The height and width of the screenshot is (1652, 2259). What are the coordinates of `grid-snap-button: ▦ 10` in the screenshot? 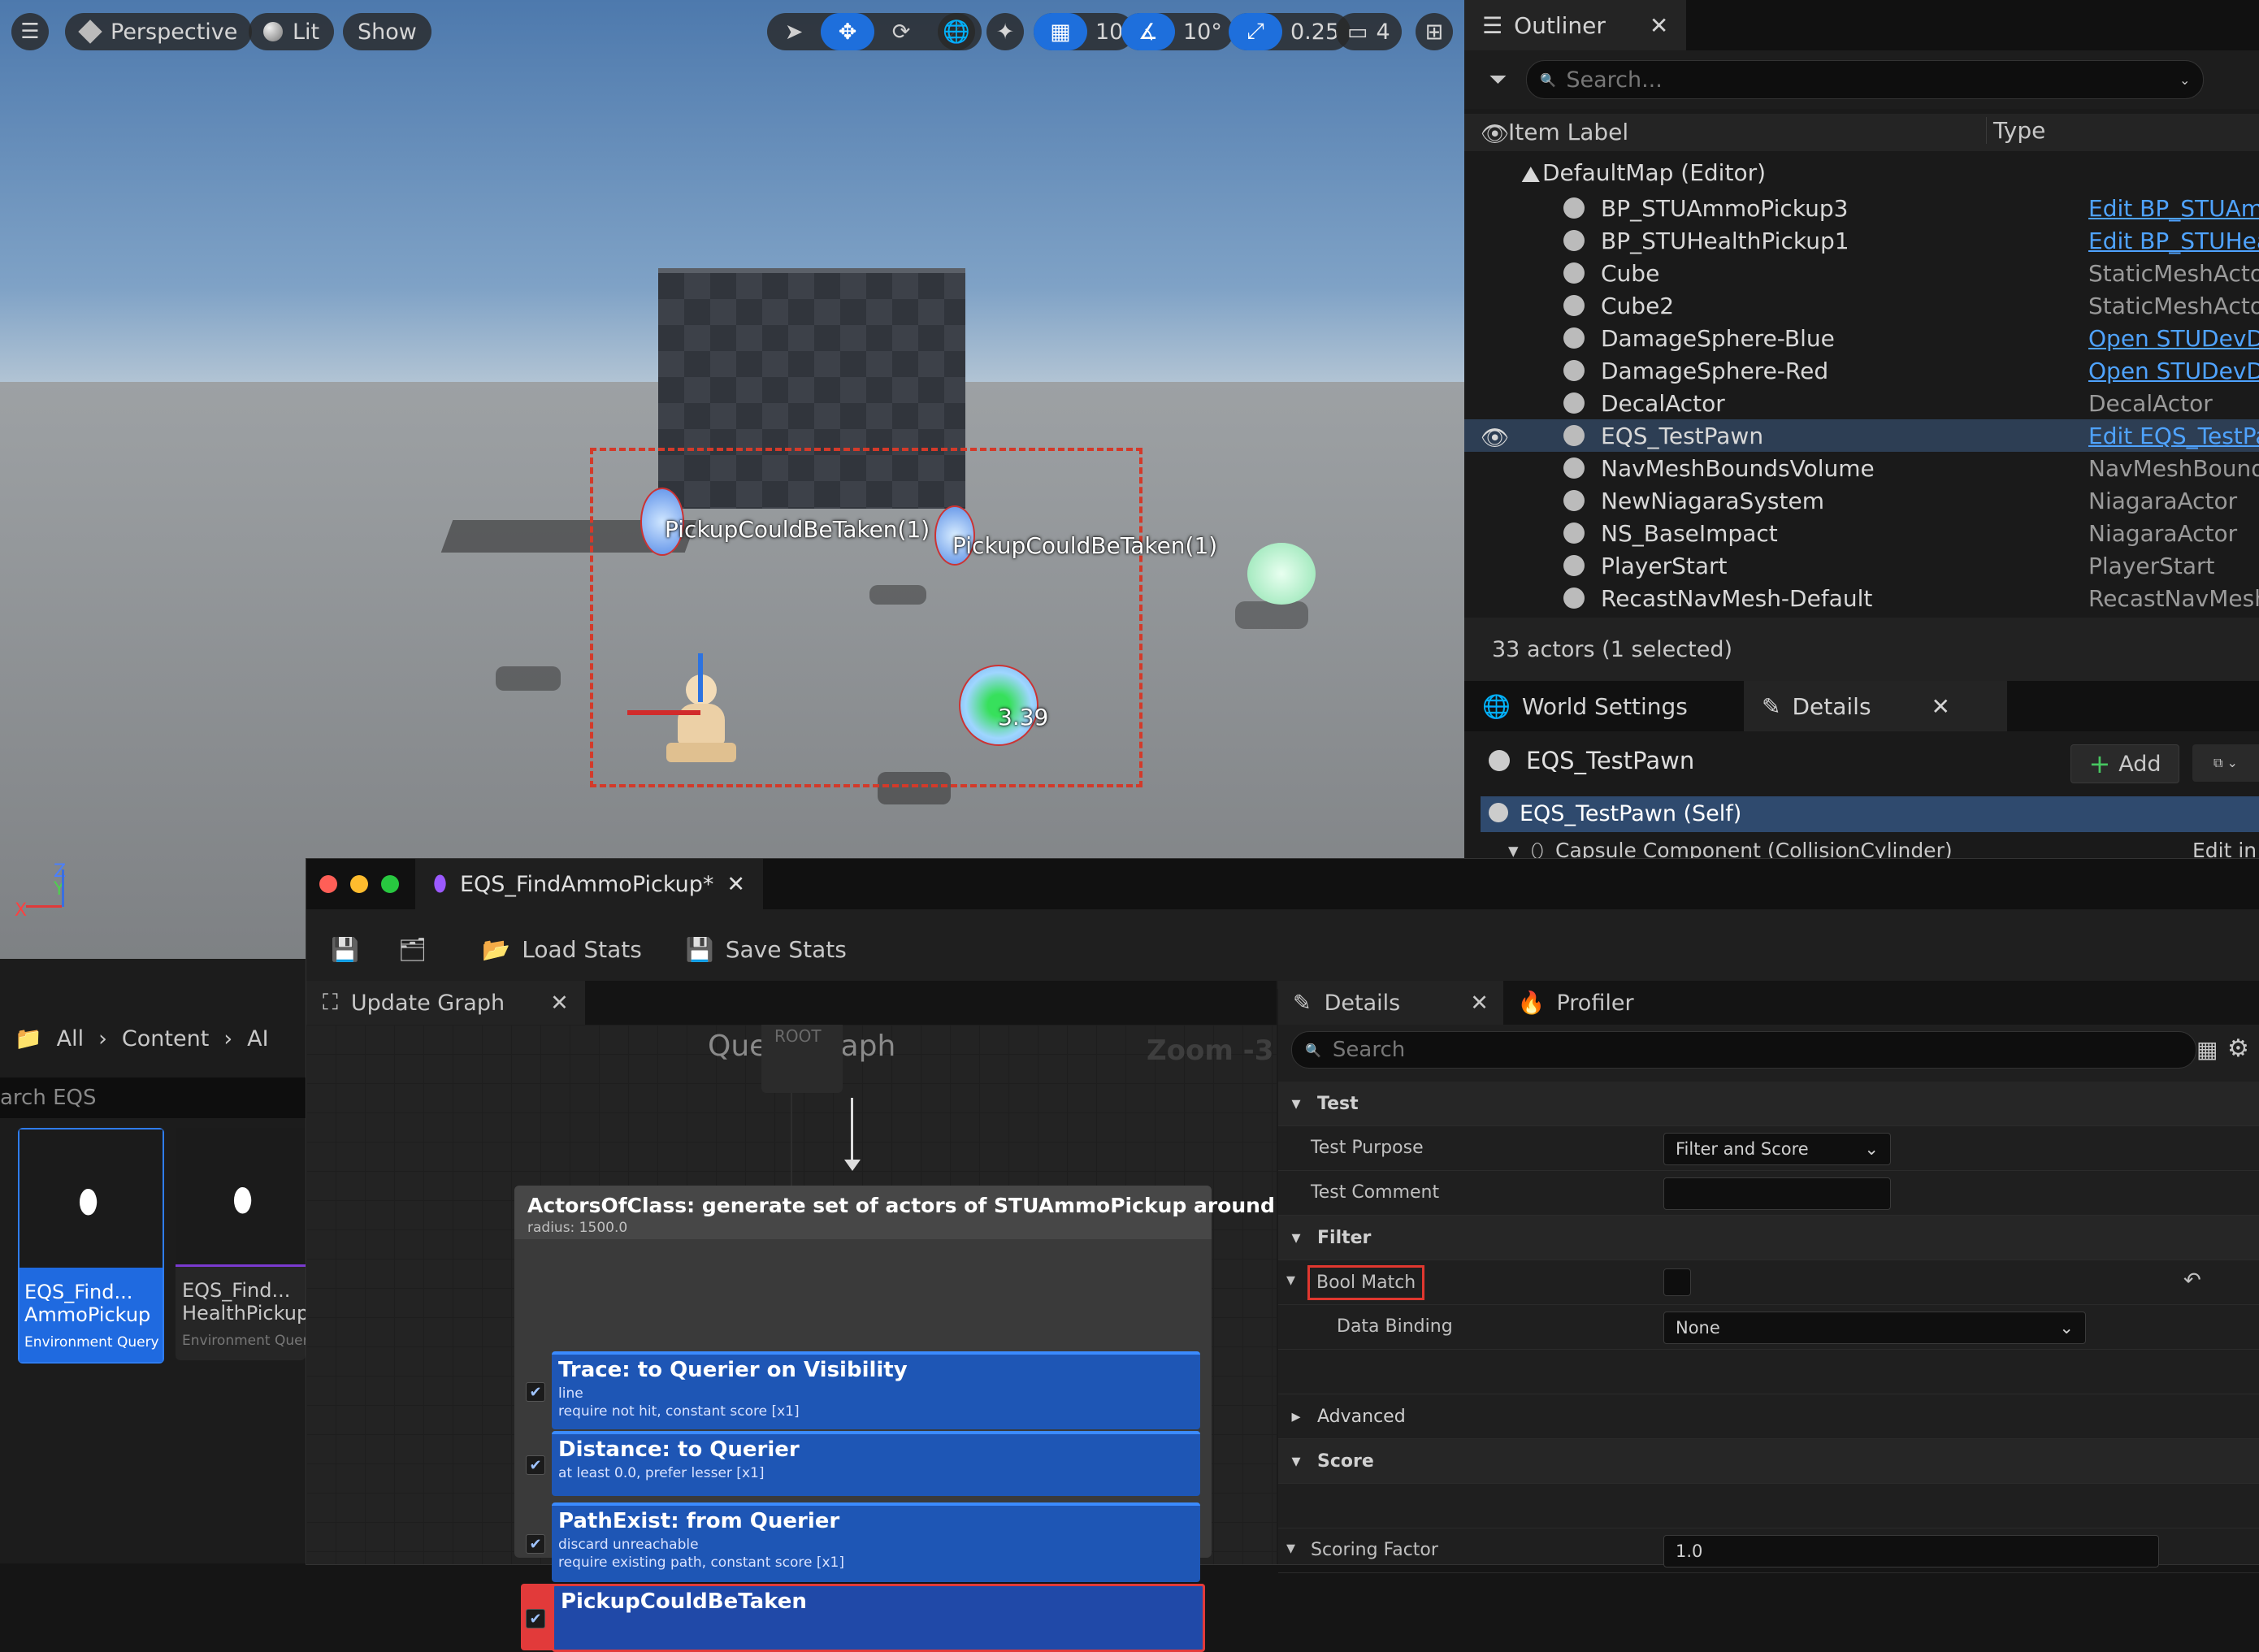 It's located at (1084, 31).